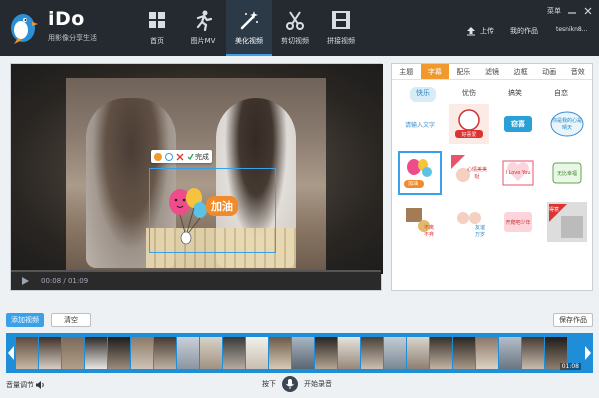  I want to click on subtab-funny: 搞笑, so click(515, 94).